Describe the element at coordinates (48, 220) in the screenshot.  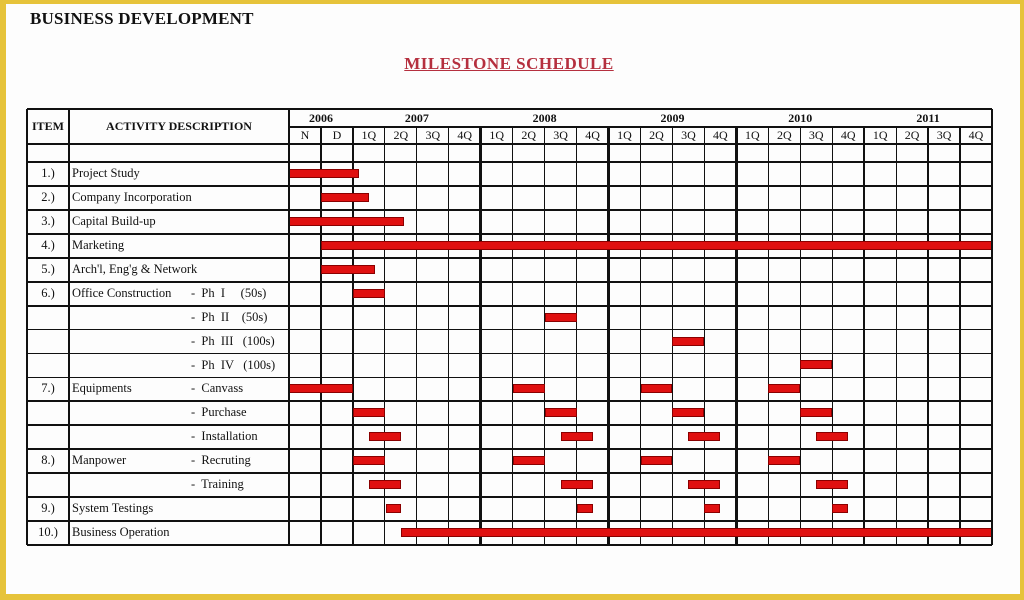
I see `row-item-number: 3.)` at that location.